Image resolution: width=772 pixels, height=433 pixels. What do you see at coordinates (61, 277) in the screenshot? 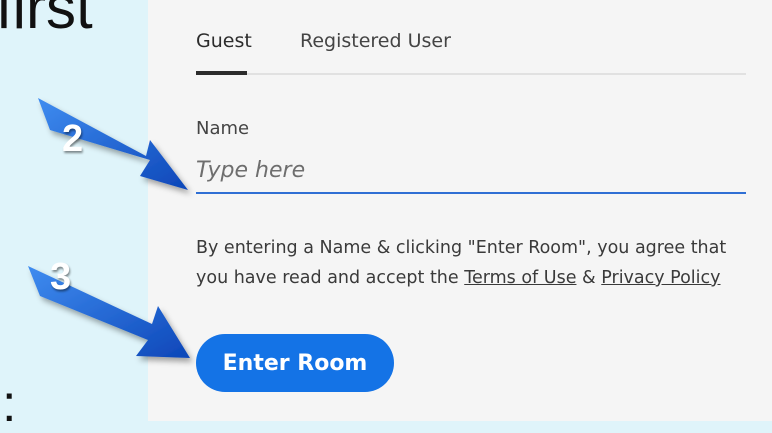
I see `callout-step-3: 3` at bounding box center [61, 277].